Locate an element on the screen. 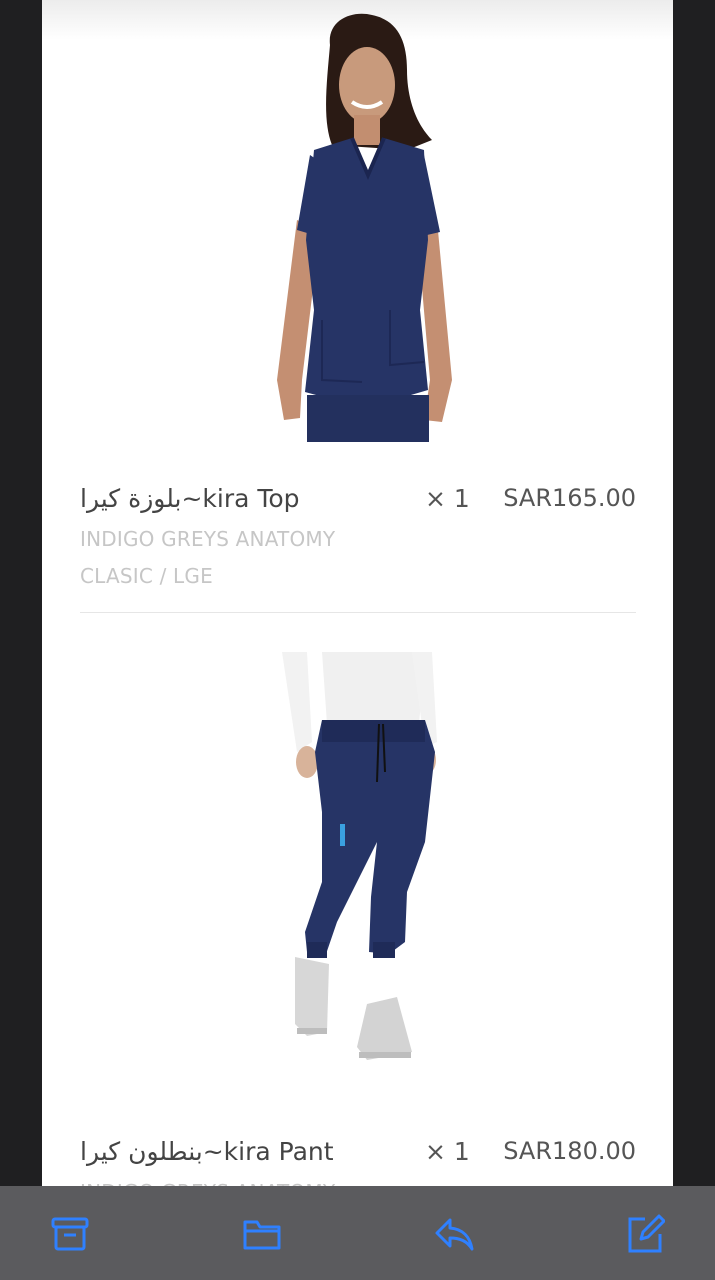 This screenshot has height=1280, width=715. item-variant: INDIGO GREYS ANATOMY is located at coordinates (208, 539).